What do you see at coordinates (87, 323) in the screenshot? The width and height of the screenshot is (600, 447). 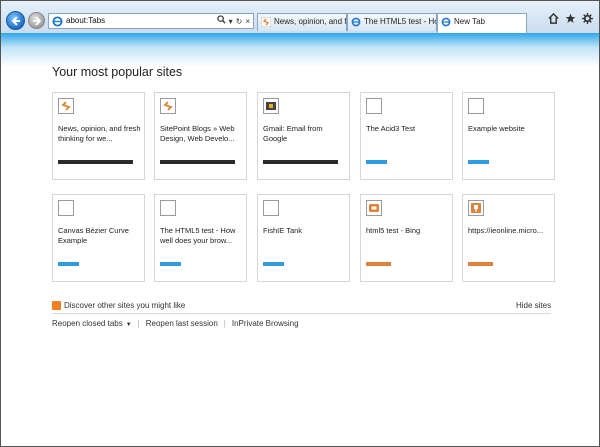 I see `reopen-closed-tabs-label: Reopen closed tabs` at bounding box center [87, 323].